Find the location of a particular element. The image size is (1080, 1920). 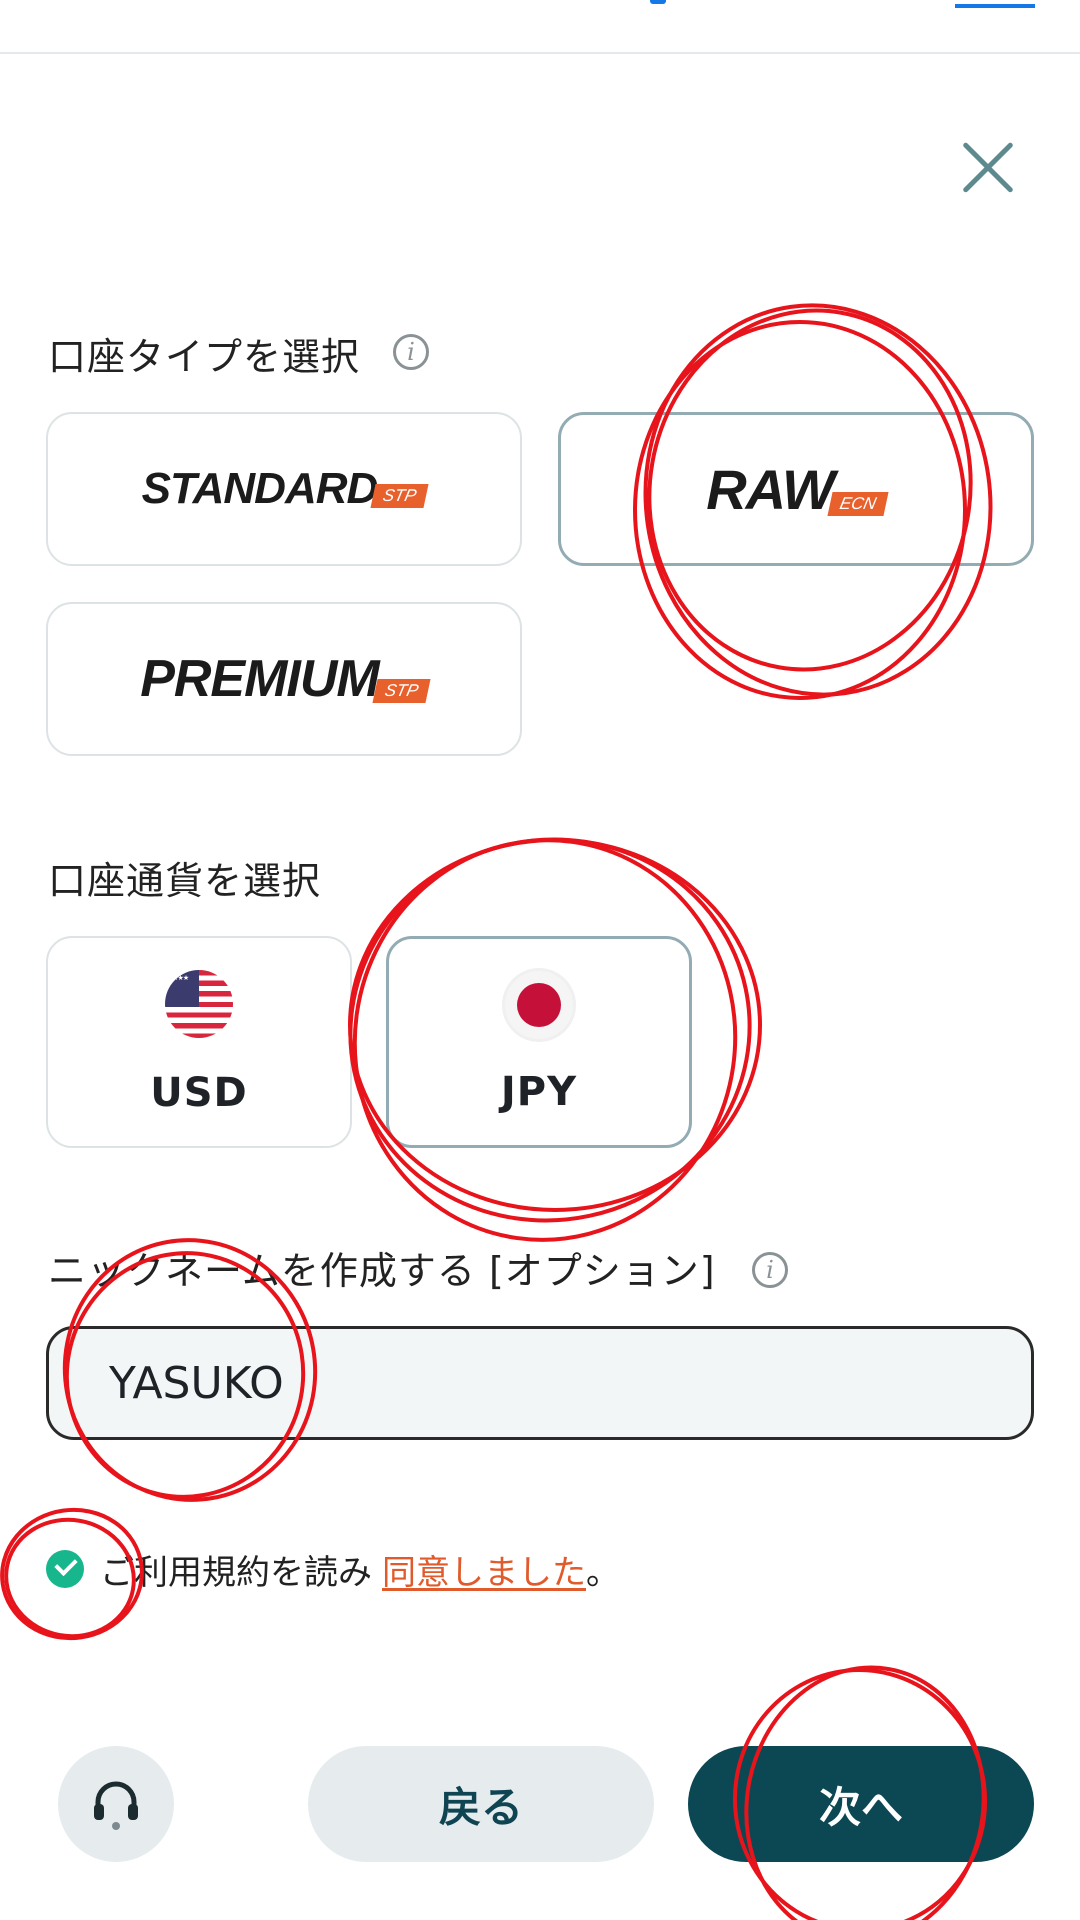

jp-flag-icon is located at coordinates (539, 1005).